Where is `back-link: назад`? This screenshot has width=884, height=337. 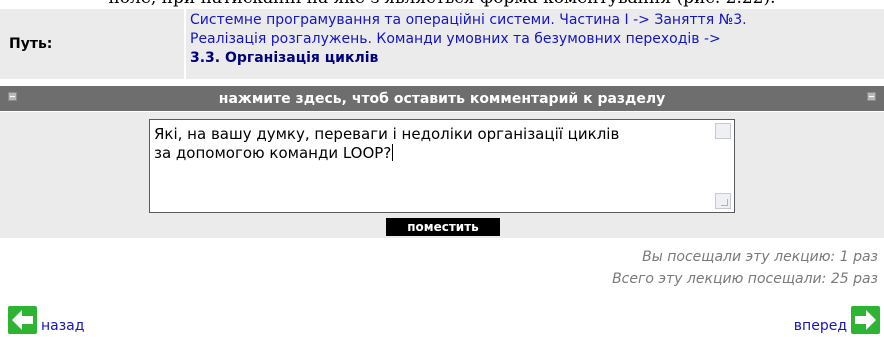 back-link: назад is located at coordinates (48, 320).